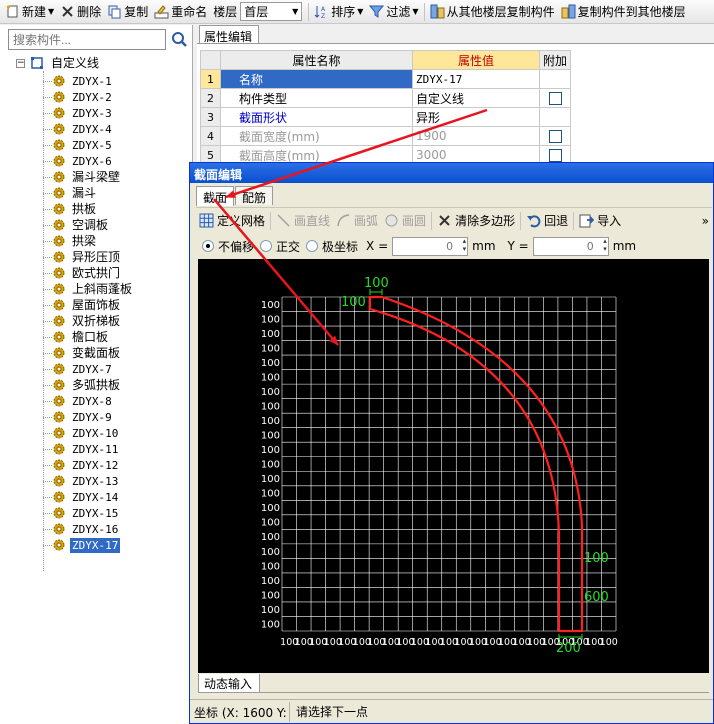  What do you see at coordinates (96, 320) in the screenshot?
I see `tree-item-label: 双折梯板` at bounding box center [96, 320].